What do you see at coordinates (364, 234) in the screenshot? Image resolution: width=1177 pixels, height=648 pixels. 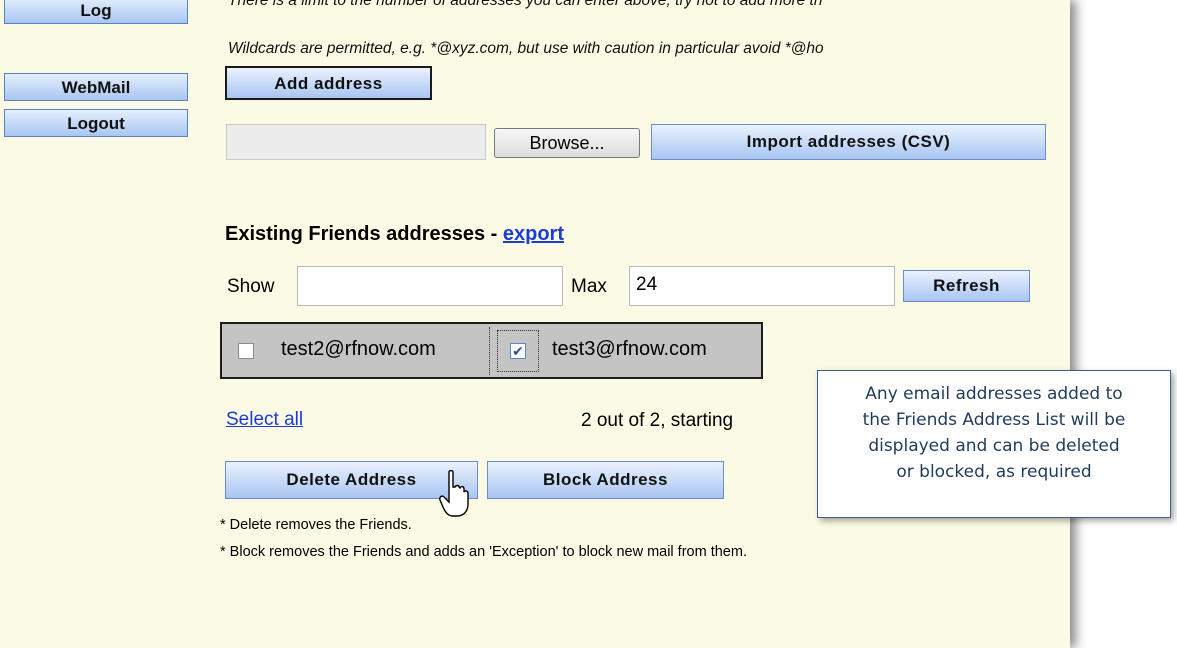 I see `existing-heading-text: Existing Friends addresses -` at bounding box center [364, 234].